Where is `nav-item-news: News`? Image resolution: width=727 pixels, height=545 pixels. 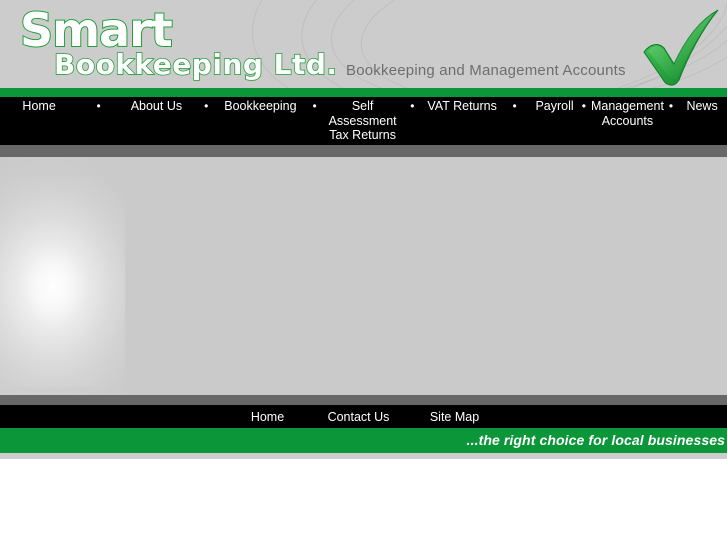
nav-item-news: News is located at coordinates (702, 106).